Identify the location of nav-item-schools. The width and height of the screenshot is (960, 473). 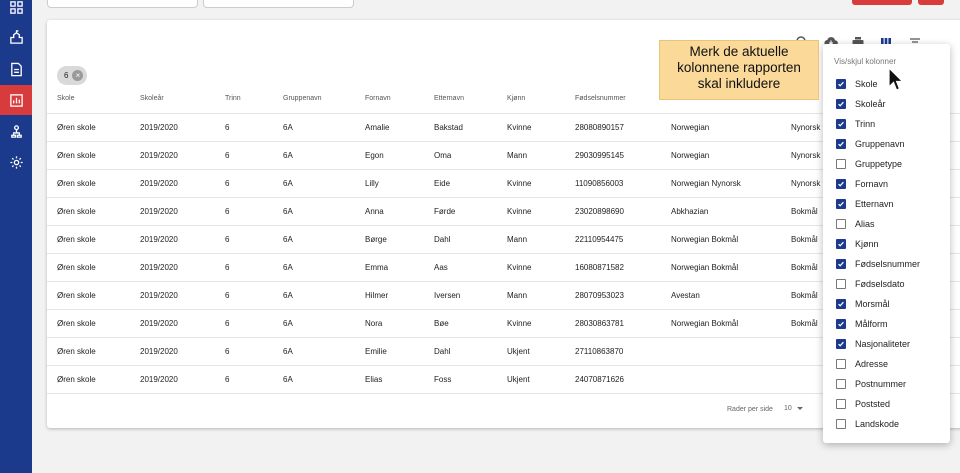
(16, 37).